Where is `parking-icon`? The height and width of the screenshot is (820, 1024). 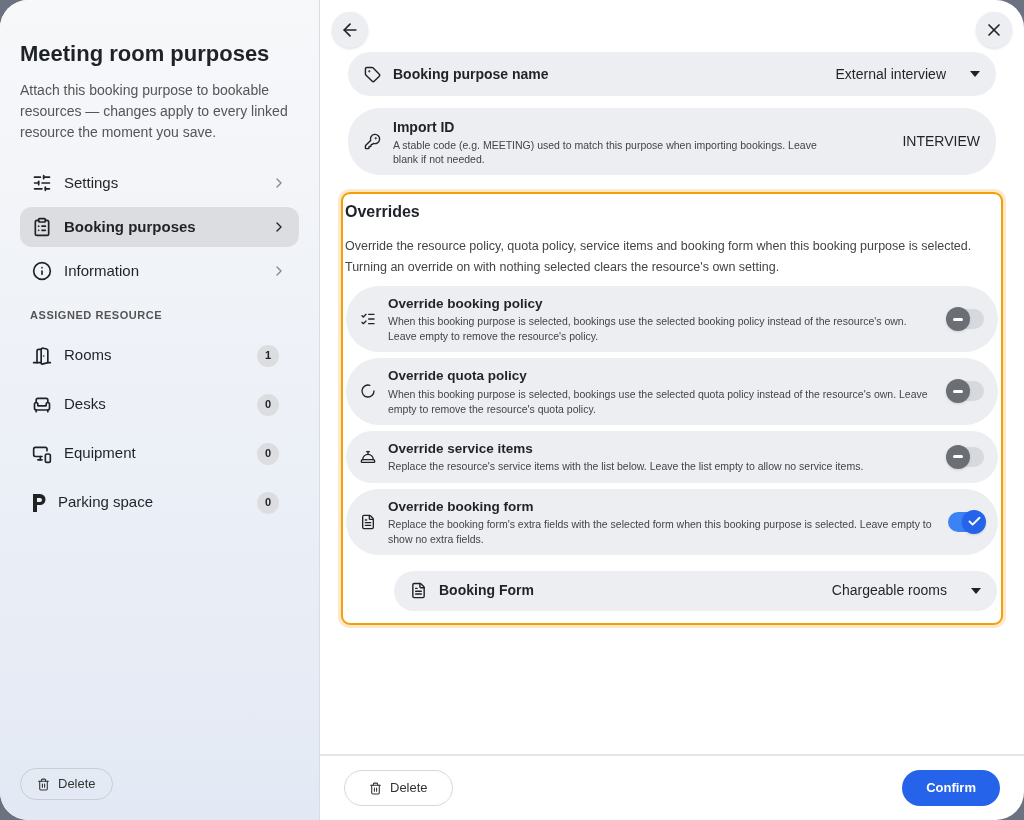
parking-icon is located at coordinates (39, 502).